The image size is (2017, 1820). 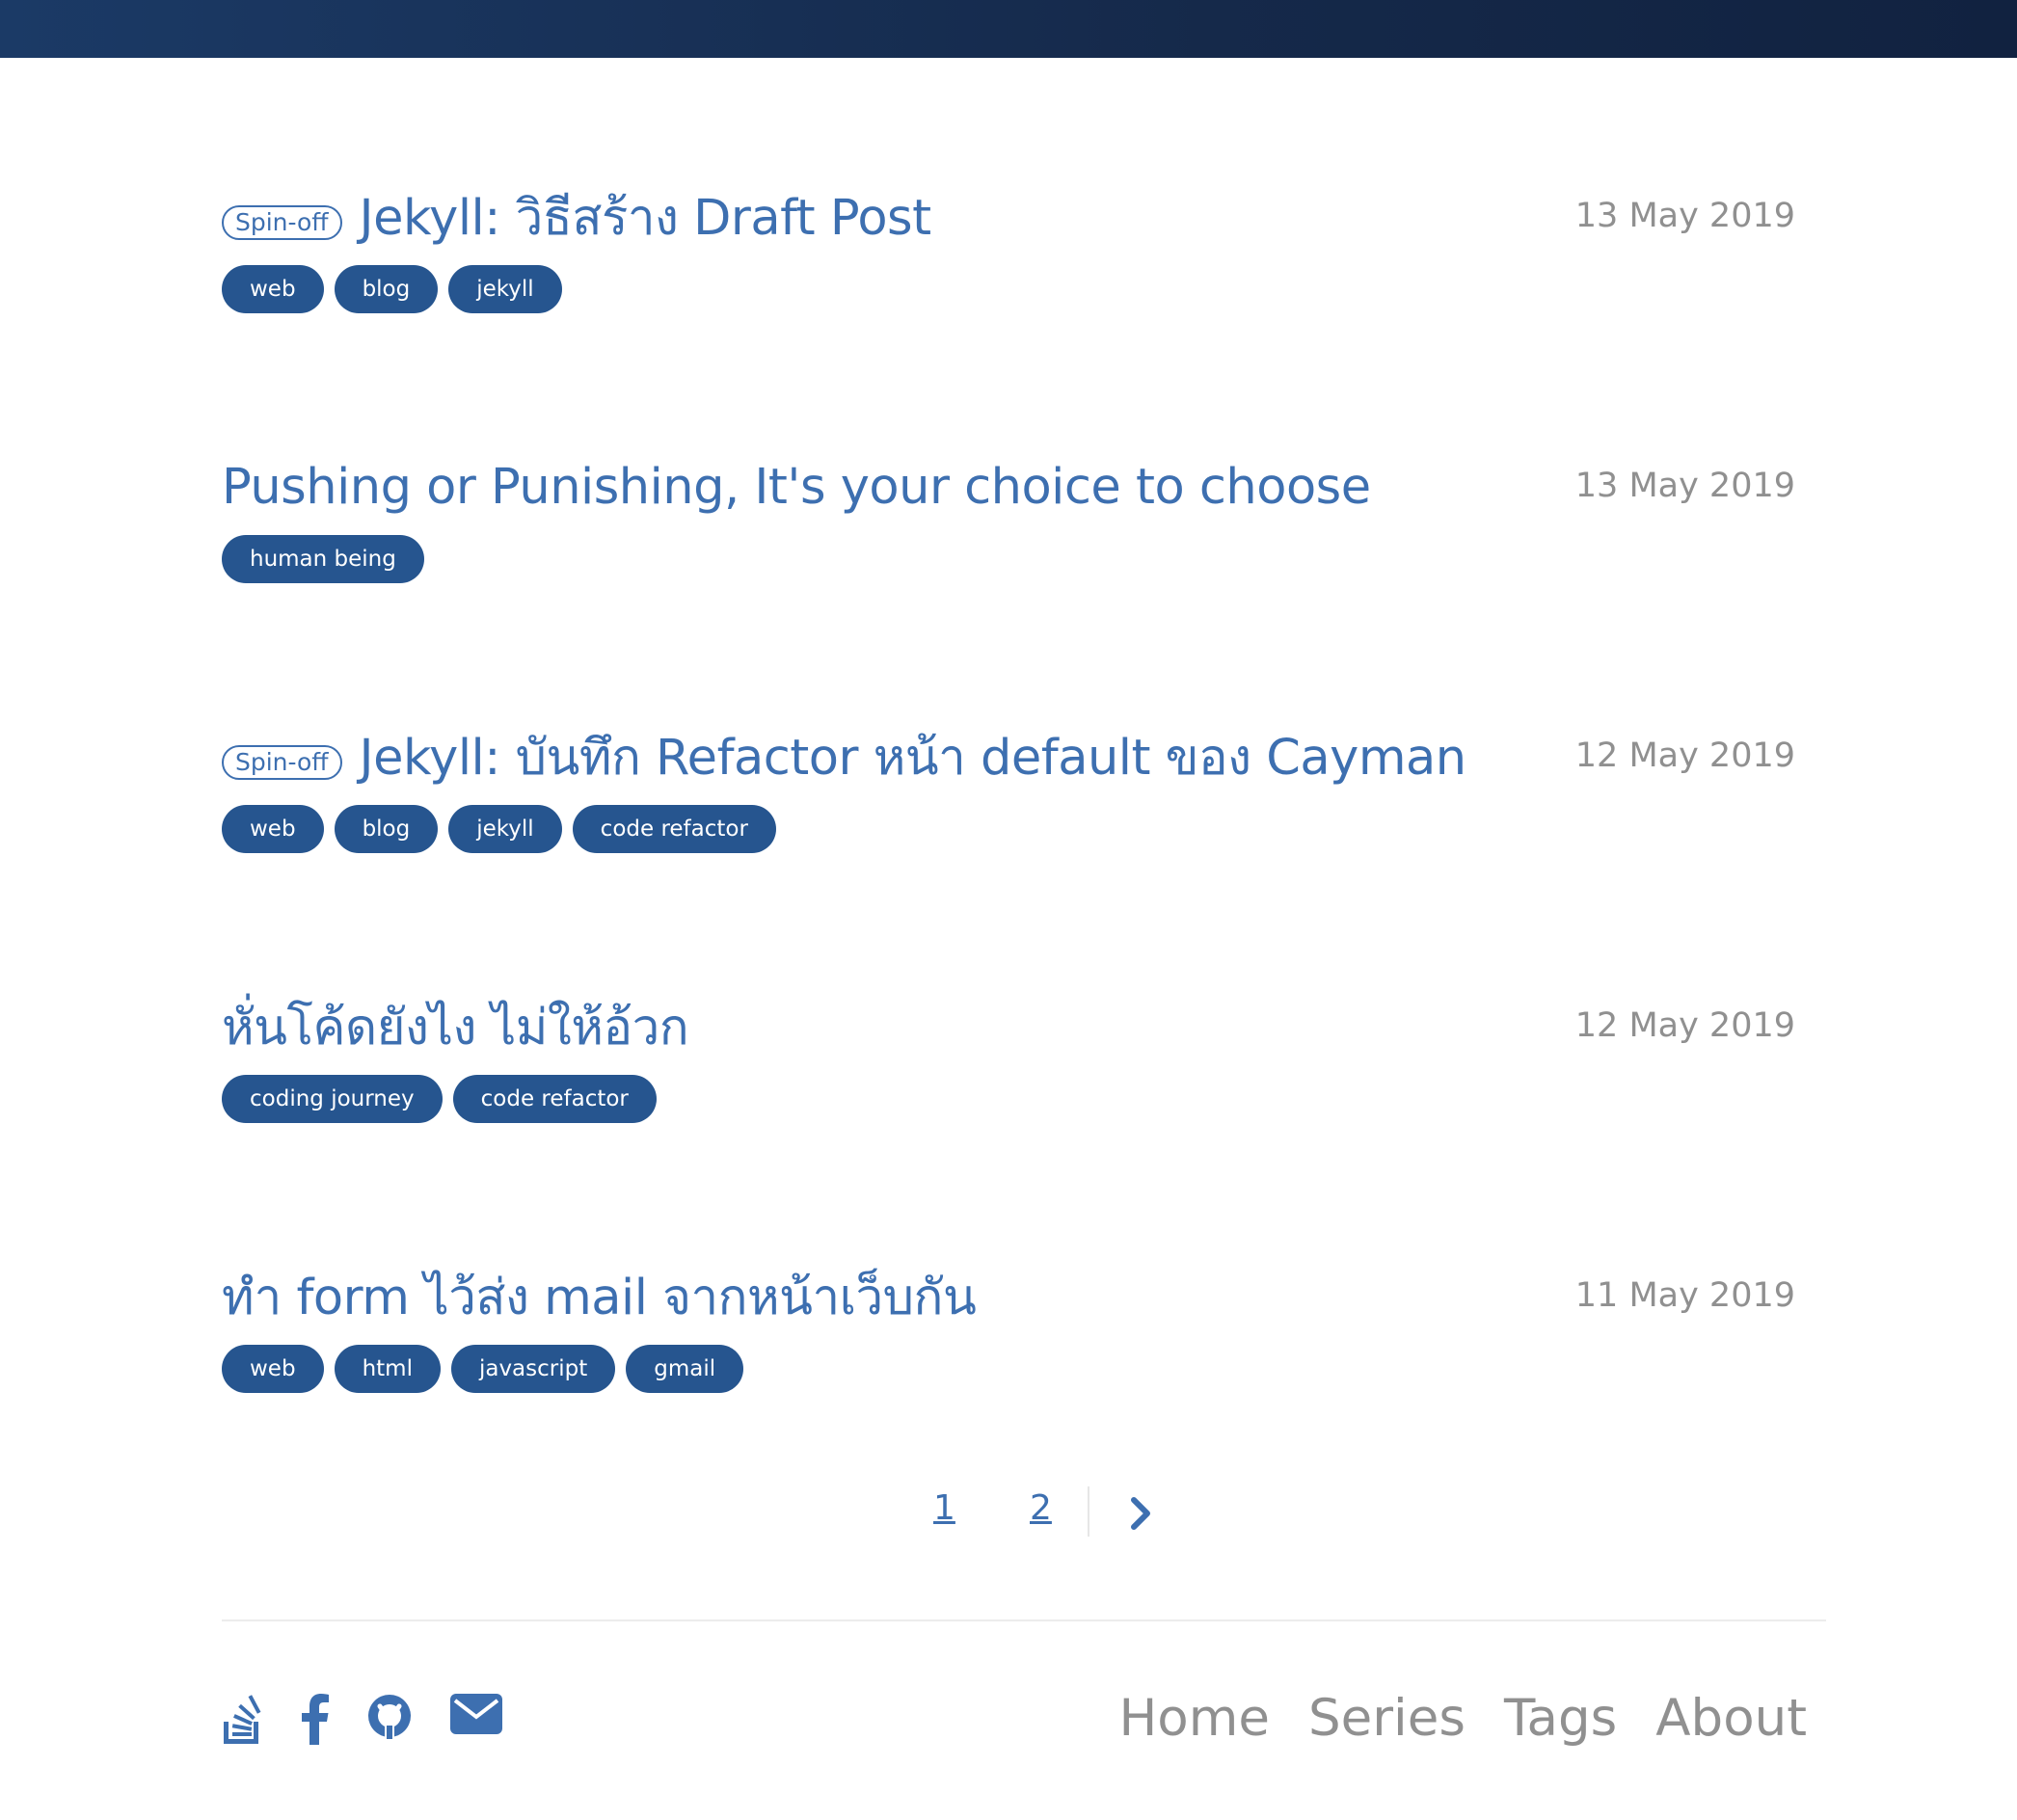 I want to click on post-title-link: ทำ form ไว้ส่ง mail จากหน้าเว็บกัน, so click(x=599, y=1297).